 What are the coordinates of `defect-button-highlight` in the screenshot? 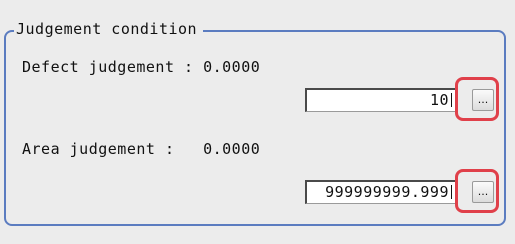 It's located at (477, 99).